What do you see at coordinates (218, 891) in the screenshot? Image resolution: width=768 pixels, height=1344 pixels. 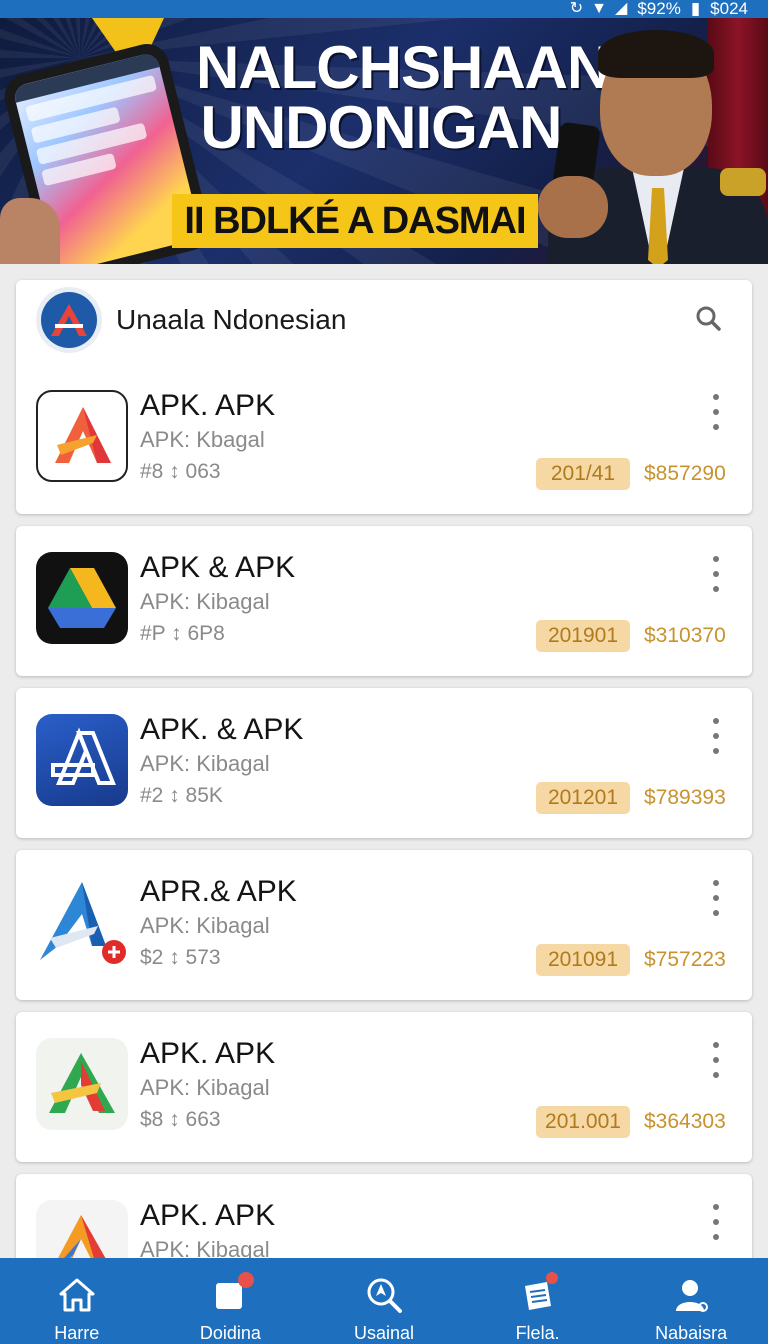 I see `app-title: APR.& APK` at bounding box center [218, 891].